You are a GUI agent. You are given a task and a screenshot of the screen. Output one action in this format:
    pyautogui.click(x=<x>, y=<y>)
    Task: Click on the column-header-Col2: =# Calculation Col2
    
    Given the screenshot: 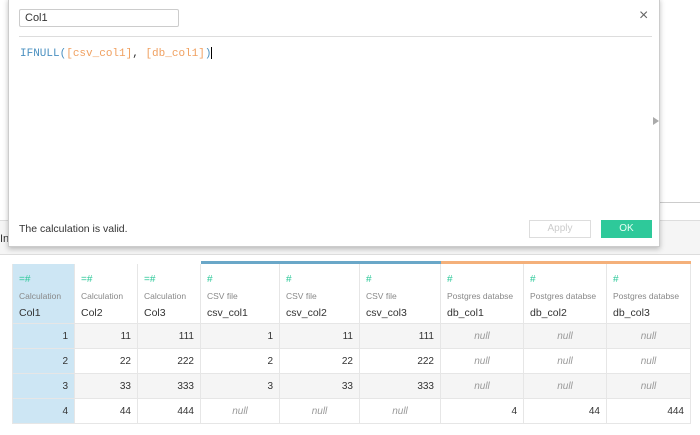 What is the action you would take?
    pyautogui.click(x=106, y=292)
    